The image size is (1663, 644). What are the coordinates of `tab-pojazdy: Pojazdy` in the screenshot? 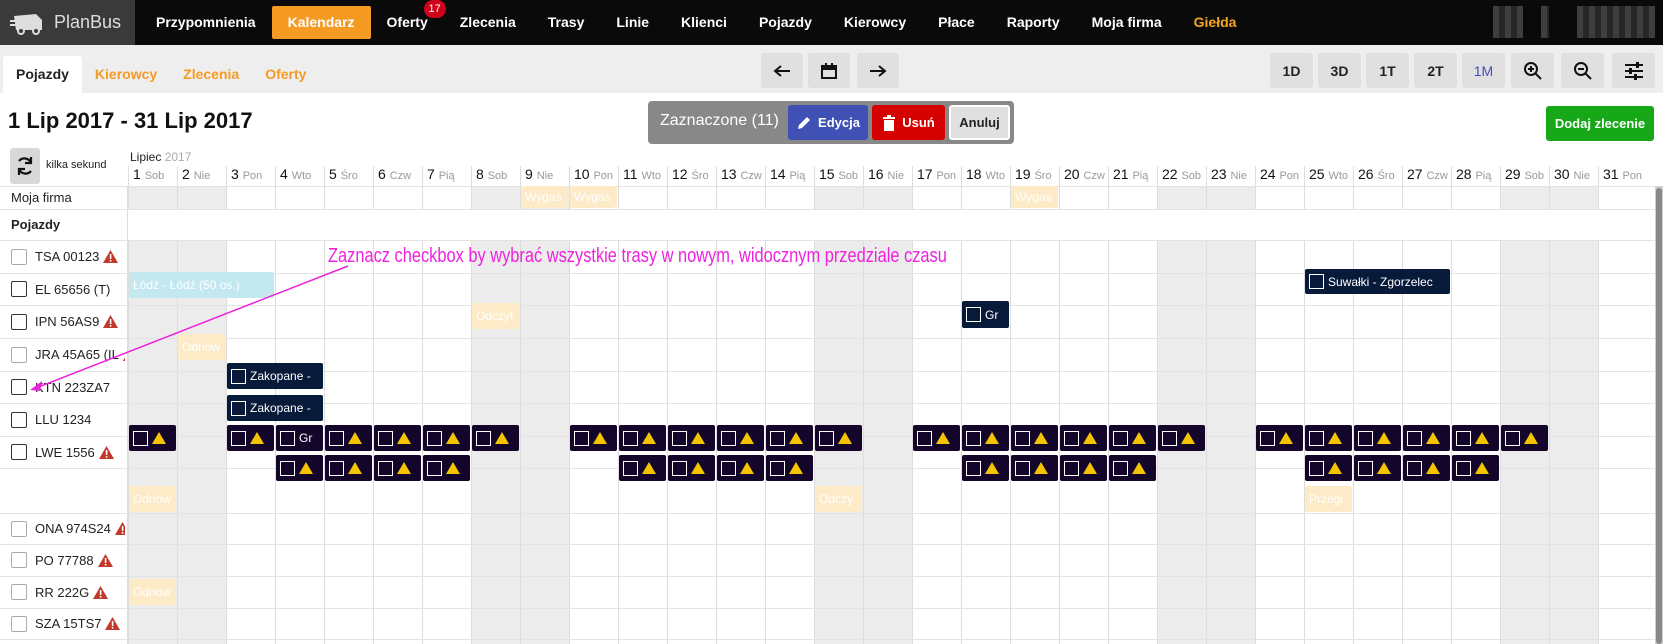 It's located at (42, 74).